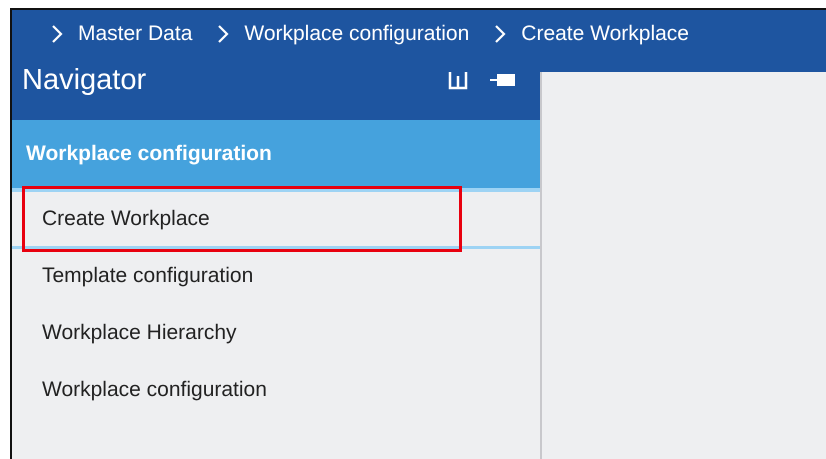 This screenshot has width=826, height=459. I want to click on nav-item: Workplace Hierarchy, so click(276, 334).